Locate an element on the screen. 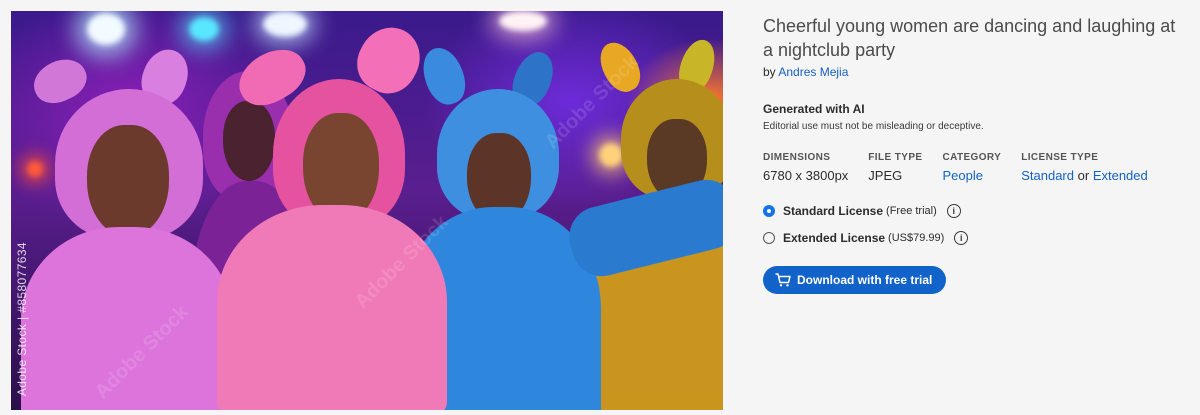  cart-icon is located at coordinates (783, 280).